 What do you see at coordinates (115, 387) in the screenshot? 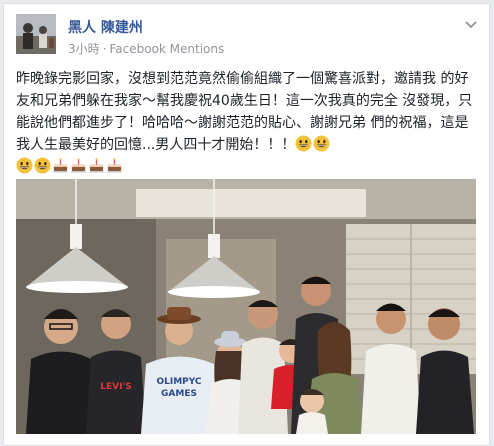
I see `shirt-logo-text: LEVI'S` at bounding box center [115, 387].